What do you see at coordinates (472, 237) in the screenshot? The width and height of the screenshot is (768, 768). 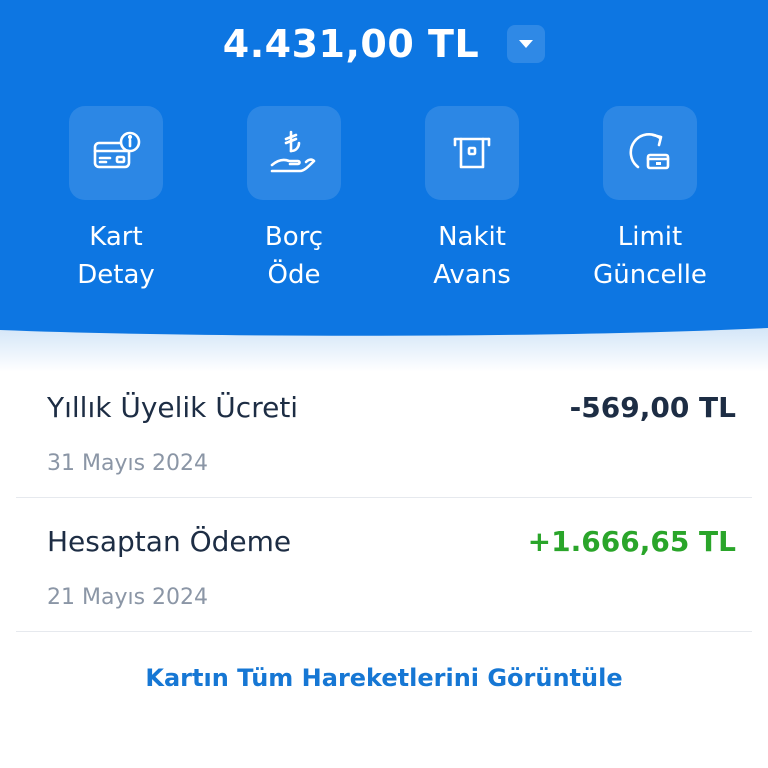 I see `cash-advance-label-line1: Nakit` at bounding box center [472, 237].